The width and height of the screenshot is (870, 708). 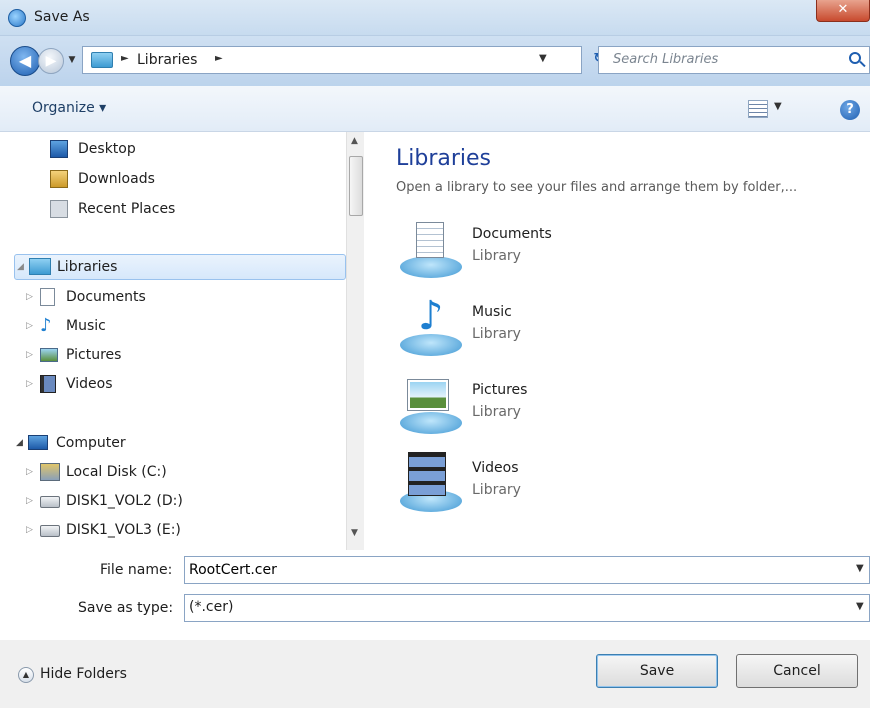 What do you see at coordinates (354, 533) in the screenshot?
I see `scroll-down-arrow-icon: ▼` at bounding box center [354, 533].